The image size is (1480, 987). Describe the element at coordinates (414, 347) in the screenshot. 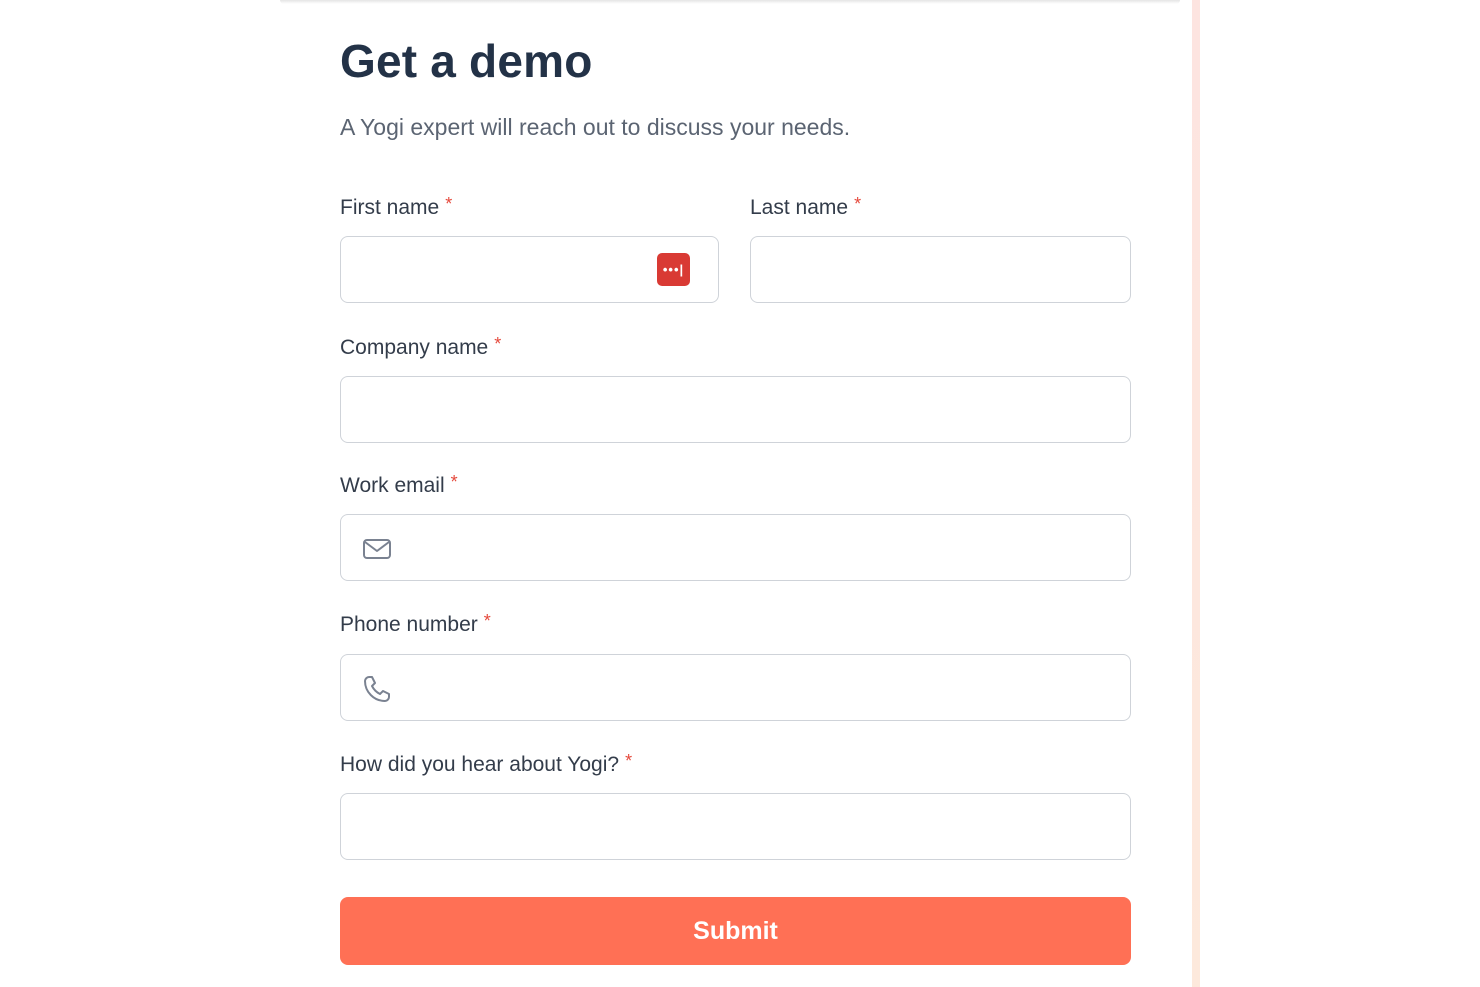

I see `company-name-label-text: Company name` at that location.